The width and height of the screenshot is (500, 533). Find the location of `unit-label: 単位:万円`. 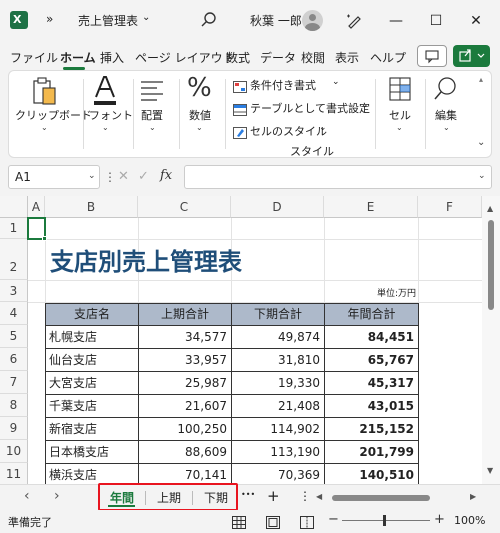

unit-label: 単位:万円 is located at coordinates (388, 292).